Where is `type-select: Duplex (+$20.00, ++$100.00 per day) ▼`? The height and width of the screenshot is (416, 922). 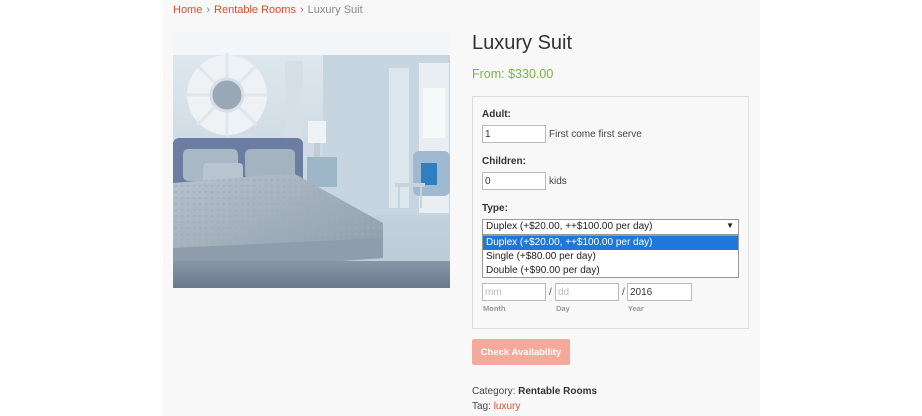
type-select: Duplex (+$20.00, ++$100.00 per day) ▼ is located at coordinates (610, 227).